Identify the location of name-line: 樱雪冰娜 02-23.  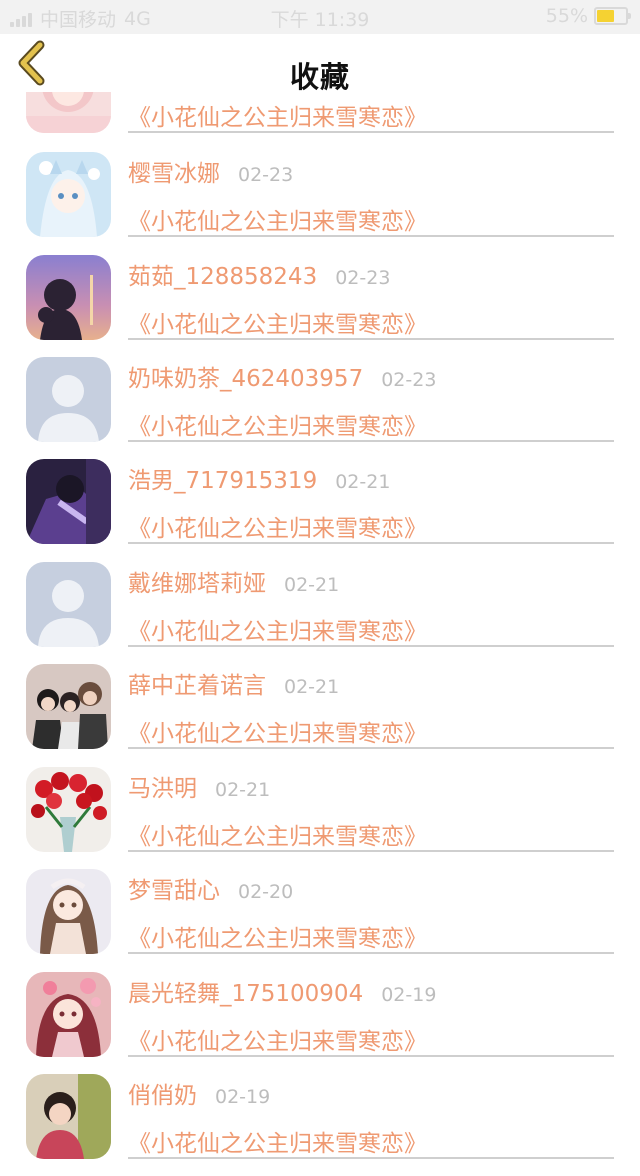
(210, 171).